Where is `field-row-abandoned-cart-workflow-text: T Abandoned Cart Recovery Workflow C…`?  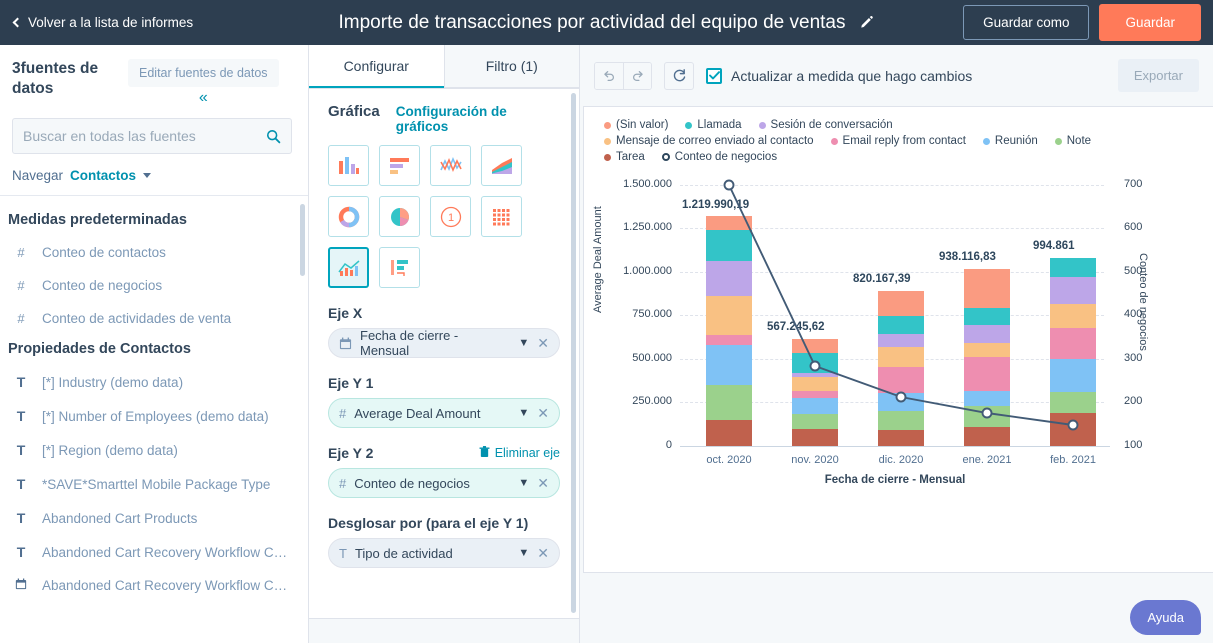
field-row-abandoned-cart-workflow-text: T Abandoned Cart Recovery Workflow C… is located at coordinates (154, 552).